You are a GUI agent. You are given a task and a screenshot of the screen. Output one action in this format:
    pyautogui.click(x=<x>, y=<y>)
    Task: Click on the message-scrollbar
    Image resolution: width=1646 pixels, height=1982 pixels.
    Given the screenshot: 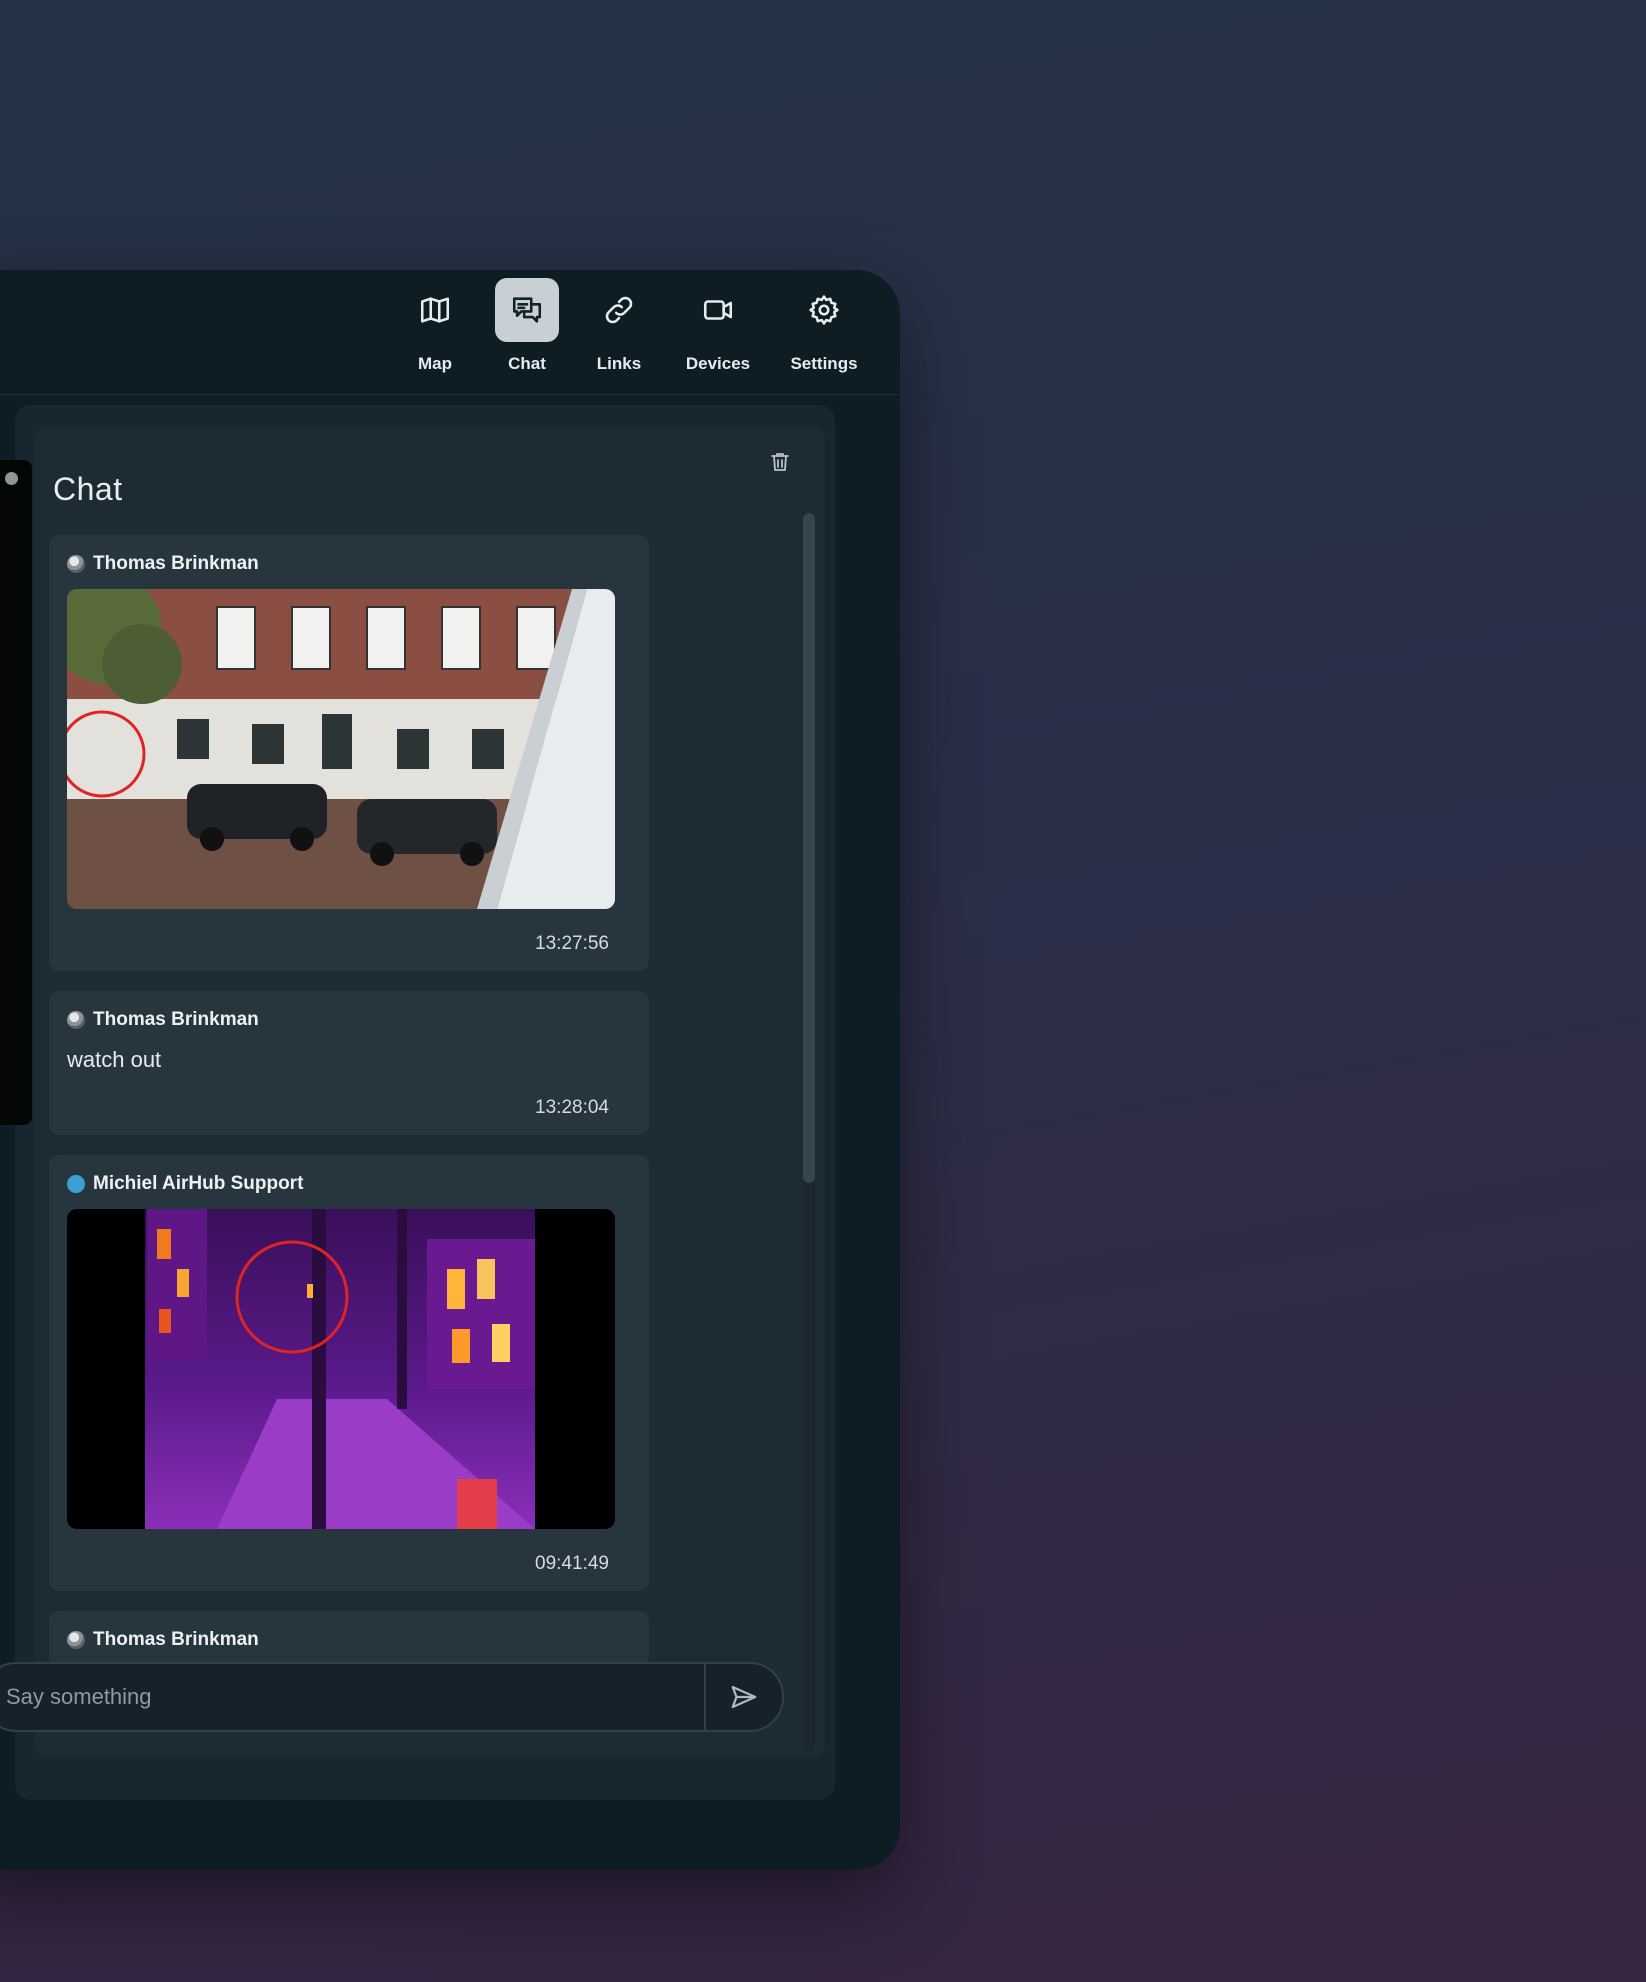 What is the action you would take?
    pyautogui.click(x=809, y=1133)
    